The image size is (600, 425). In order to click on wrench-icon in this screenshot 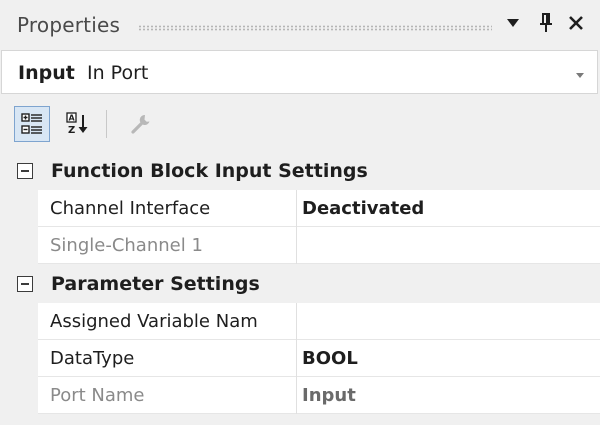, I will do `click(140, 124)`.